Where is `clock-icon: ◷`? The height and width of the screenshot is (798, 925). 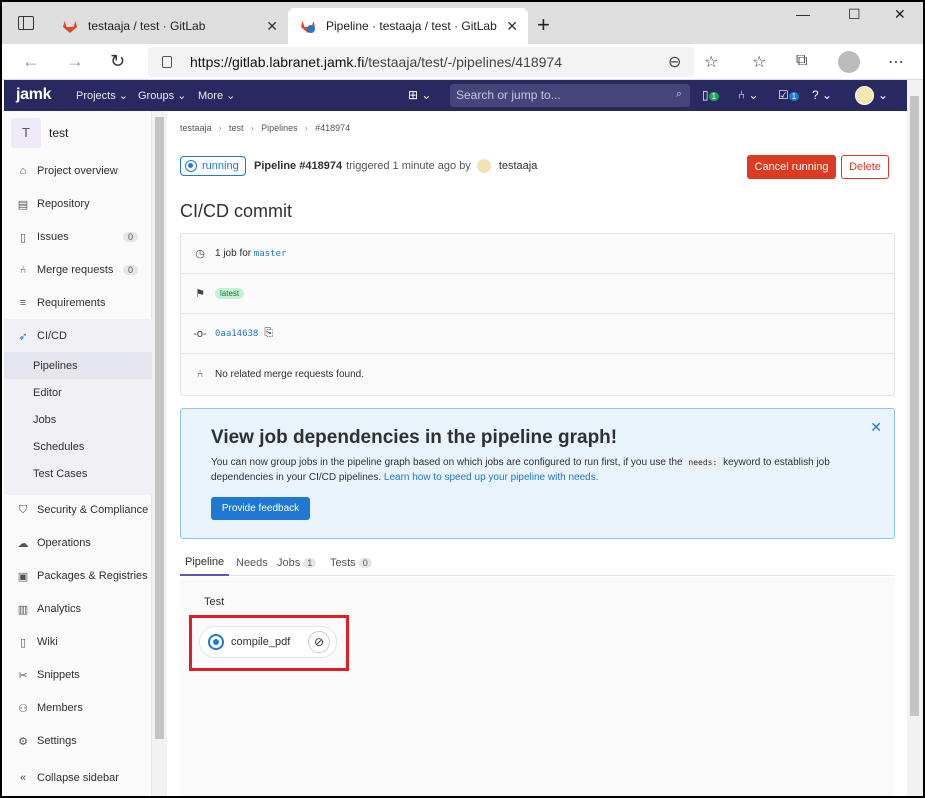
clock-icon: ◷ is located at coordinates (200, 254).